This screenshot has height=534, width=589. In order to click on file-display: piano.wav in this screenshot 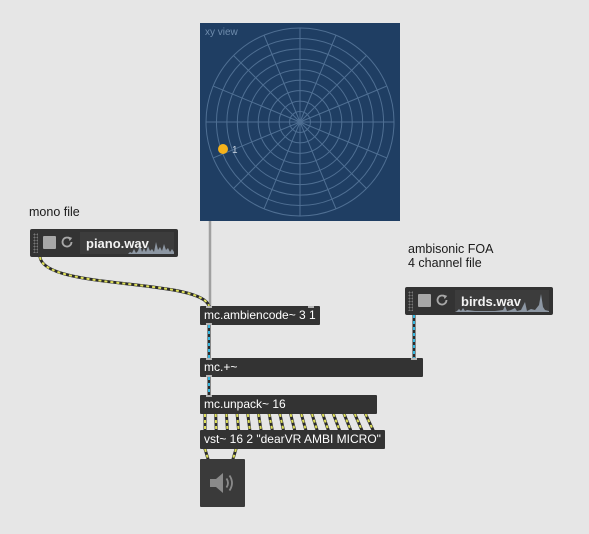, I will do `click(127, 243)`.